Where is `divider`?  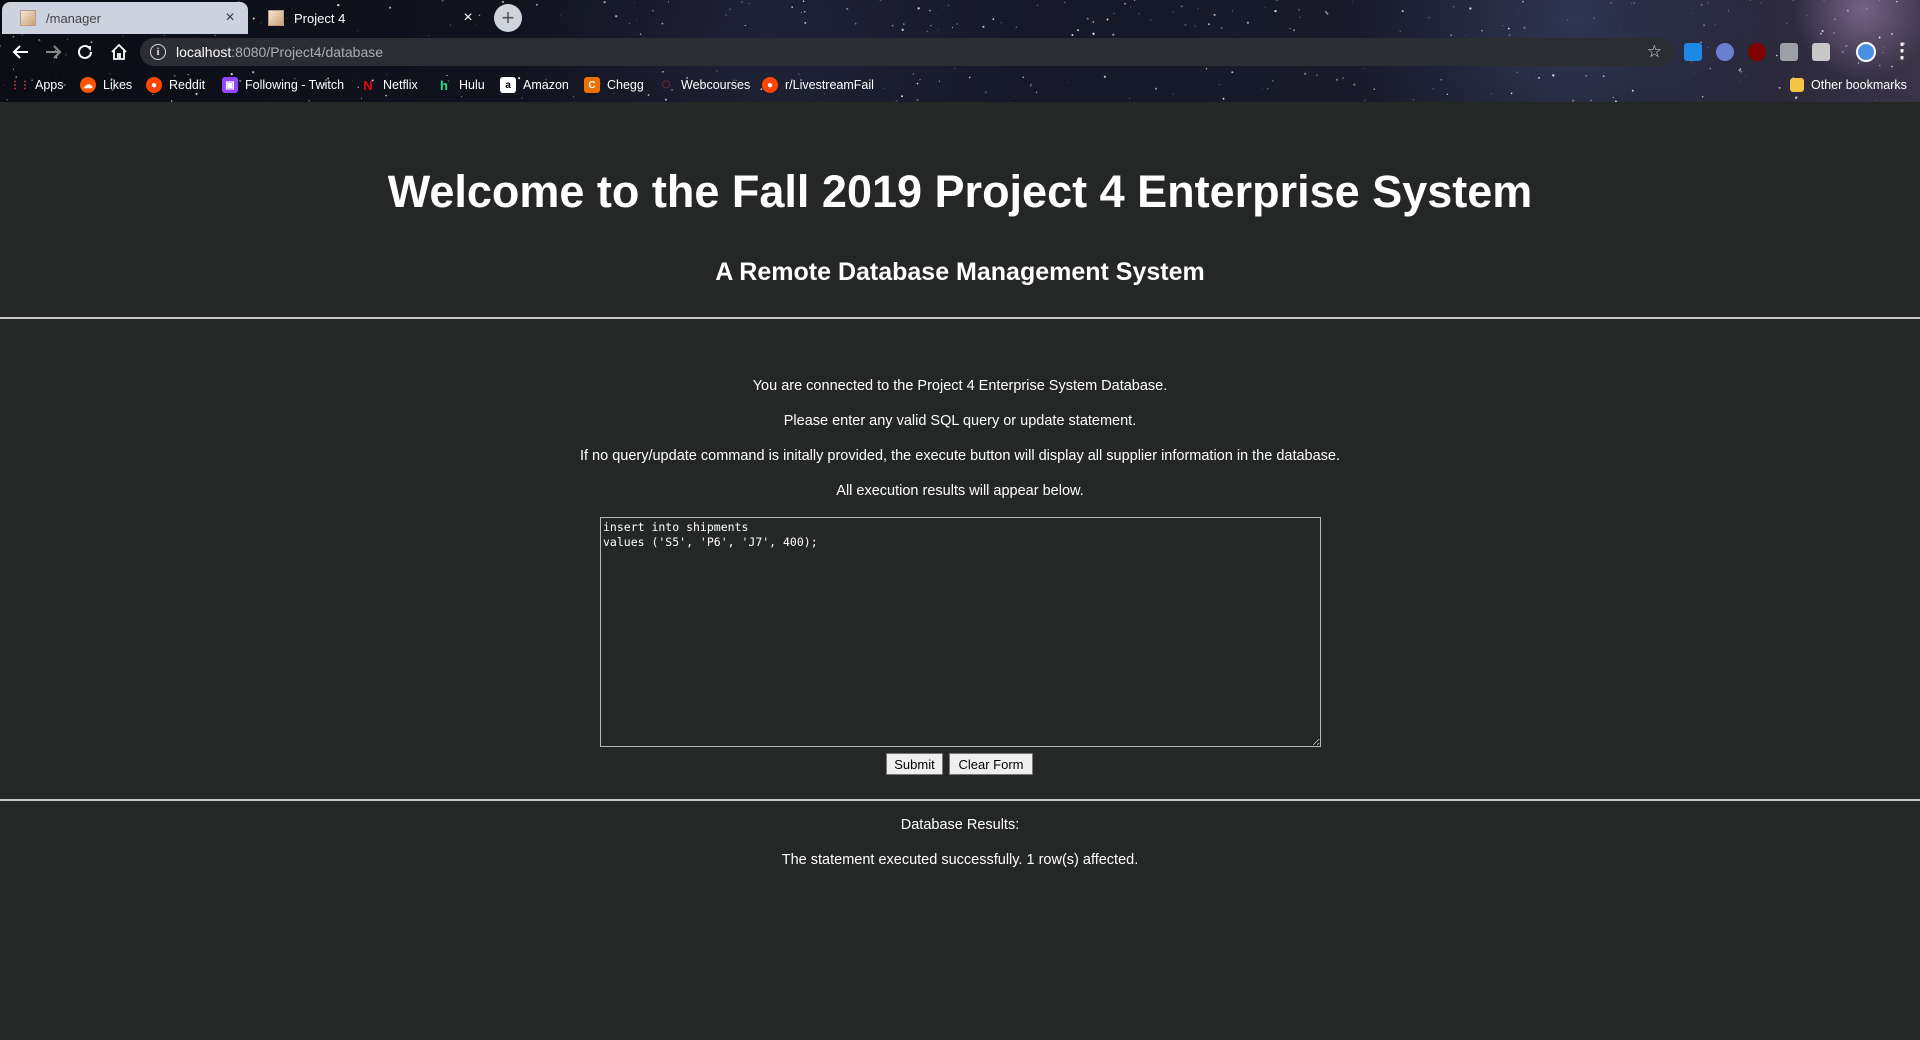 divider is located at coordinates (960, 318).